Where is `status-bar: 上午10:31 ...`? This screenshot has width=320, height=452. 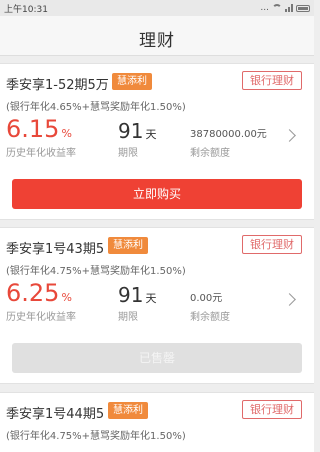 status-bar: 上午10:31 ... is located at coordinates (157, 8).